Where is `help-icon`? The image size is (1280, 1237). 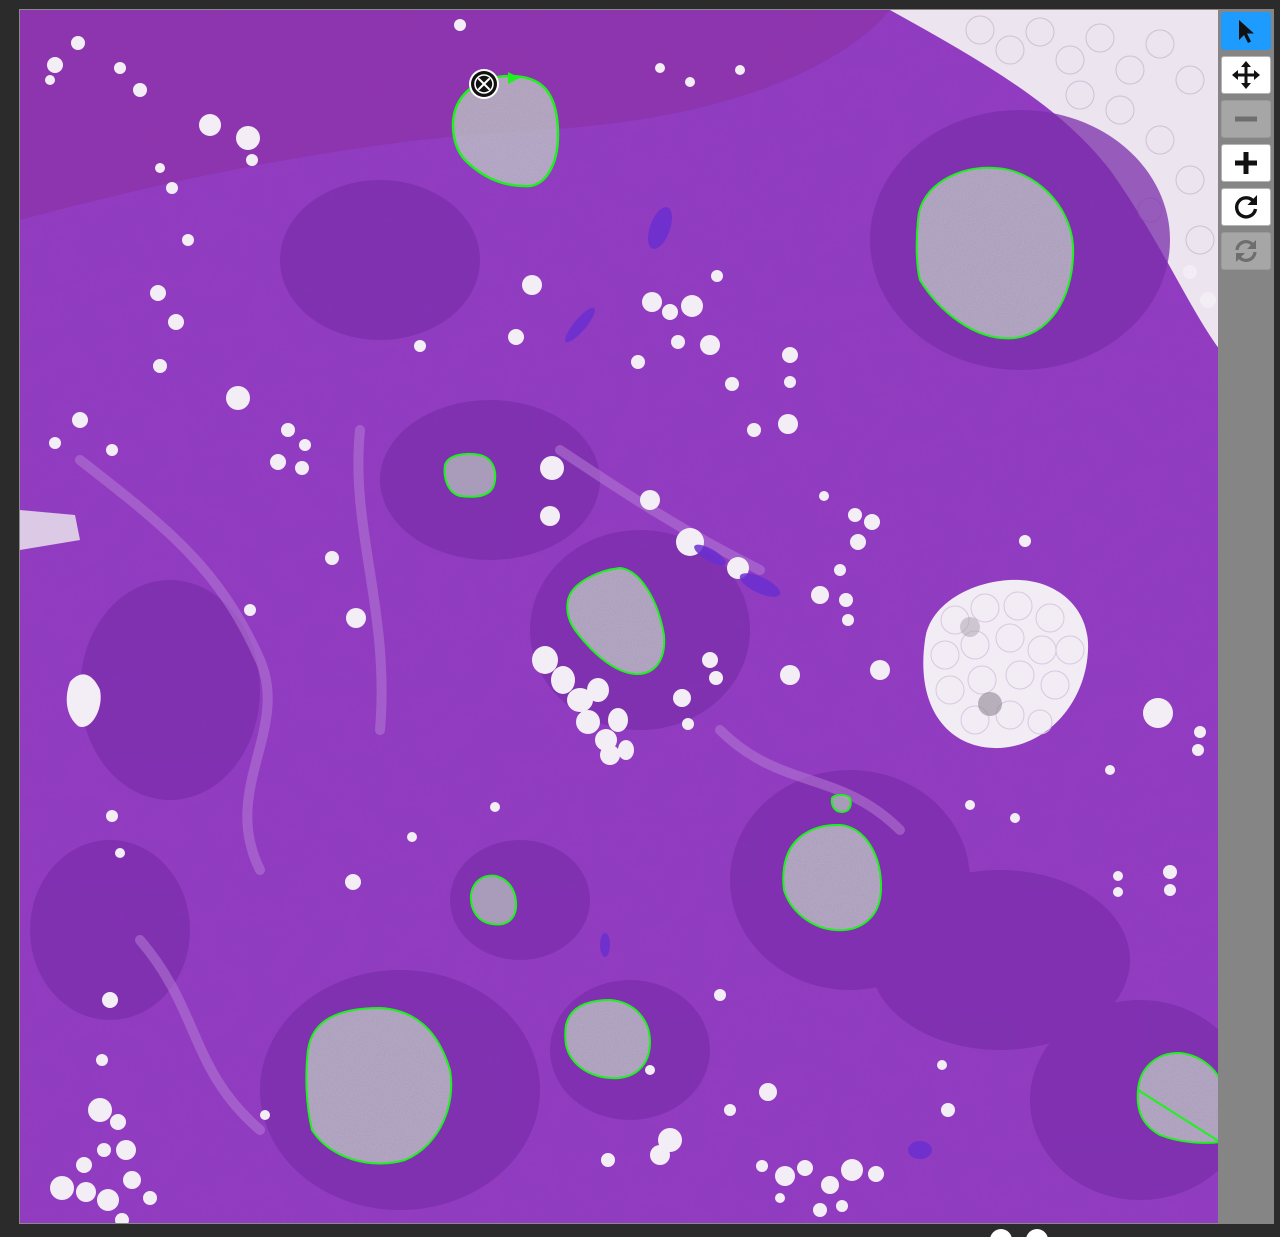
help-icon is located at coordinates (1037, 1233).